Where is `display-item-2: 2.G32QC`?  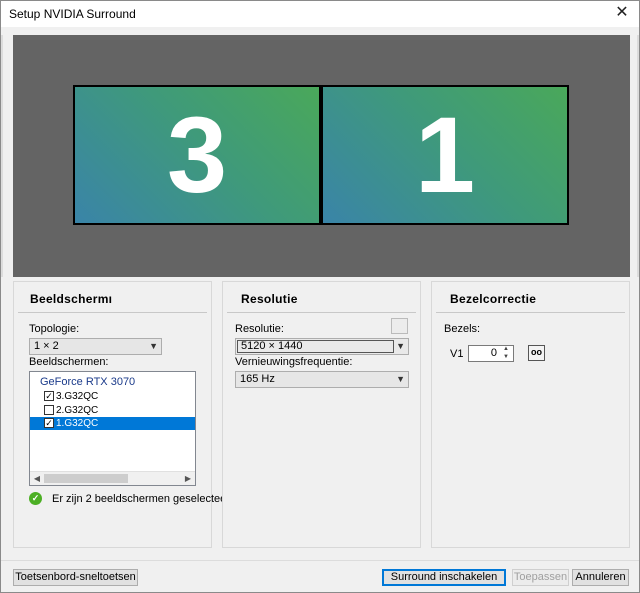
display-item-2: 2.G32QC is located at coordinates (112, 410).